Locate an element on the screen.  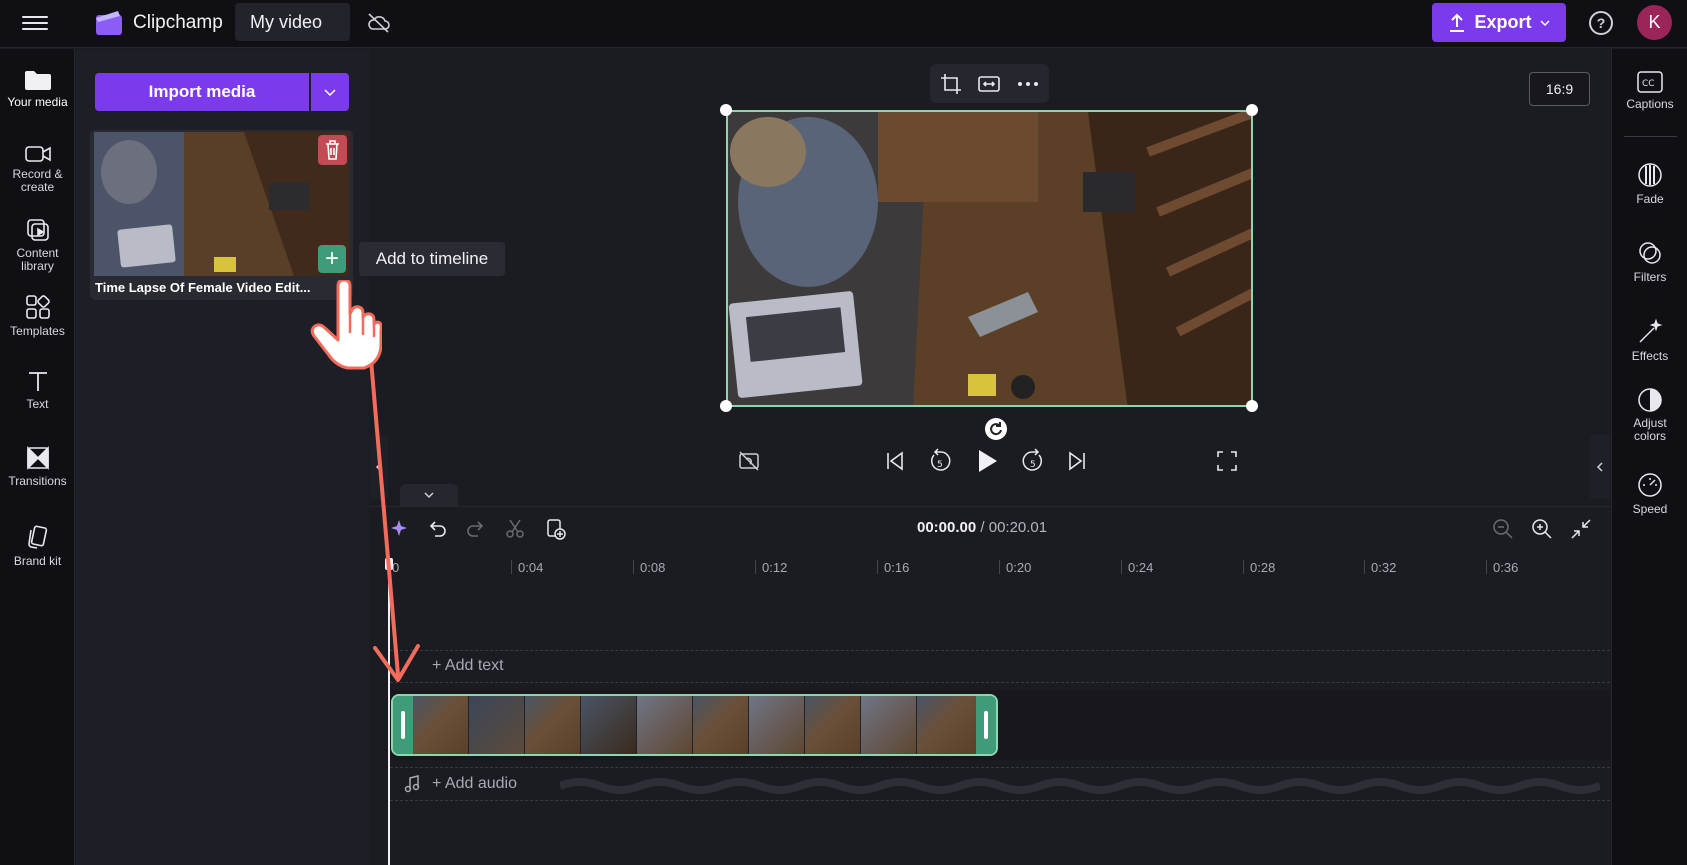
property-label: Speed is located at coordinates (1650, 509).